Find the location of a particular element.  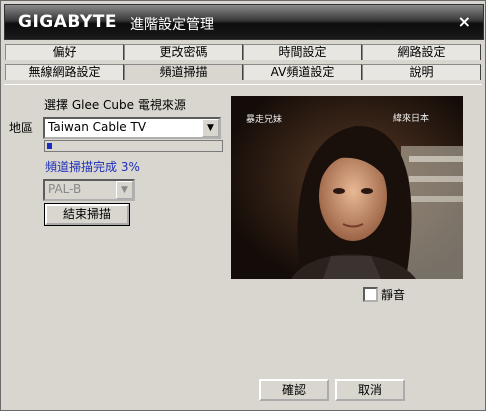

tab-change-password: 更改密碼 is located at coordinates (183, 52).